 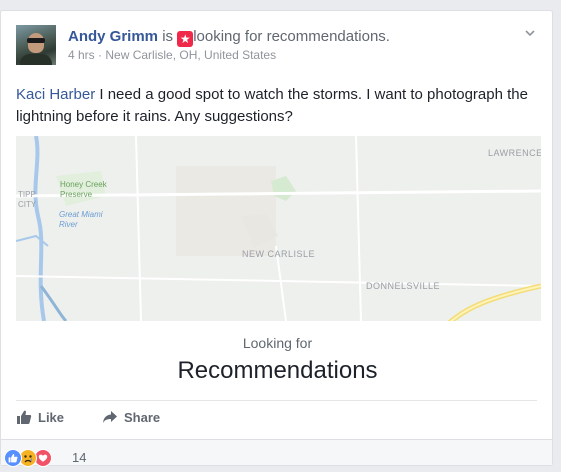 I want to click on map-label-donnelsville: DONNELSVILLE, so click(x=403, y=286).